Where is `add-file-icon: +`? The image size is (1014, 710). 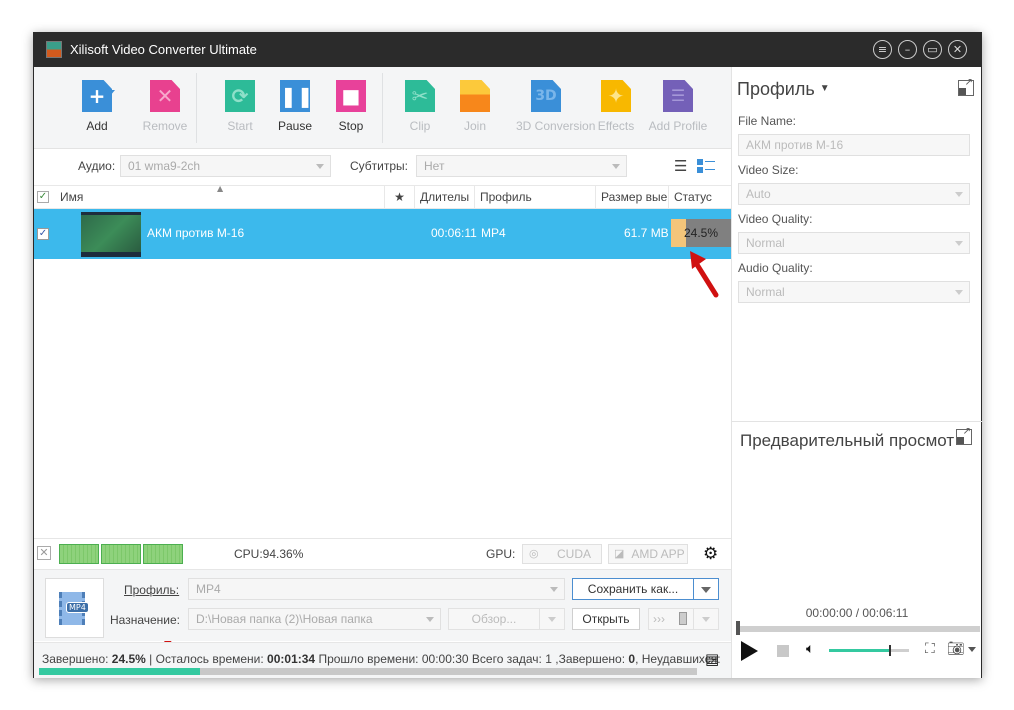 add-file-icon: + is located at coordinates (97, 96).